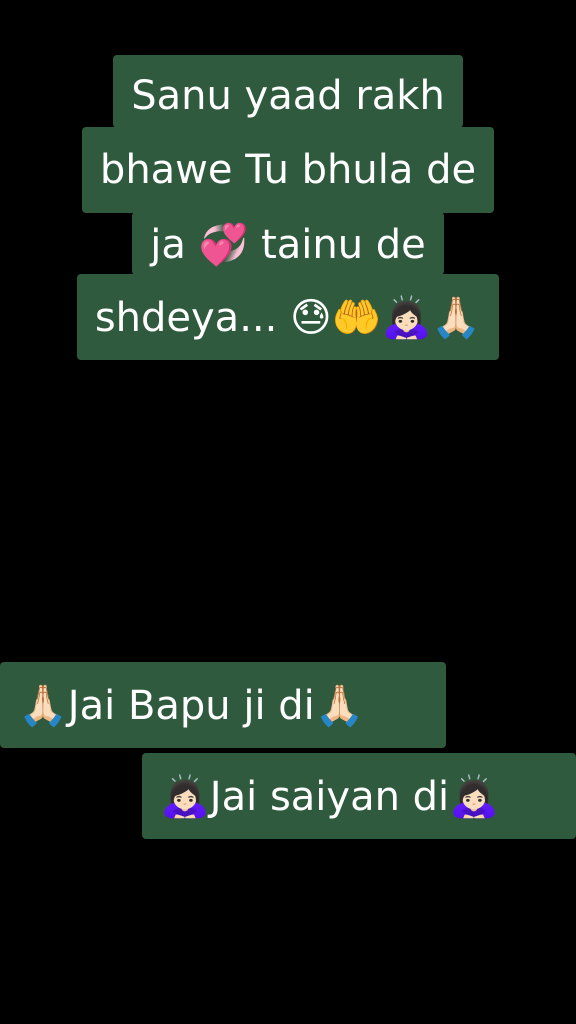 The width and height of the screenshot is (576, 1024). Describe the element at coordinates (288, 170) in the screenshot. I see `caption-line-2: bhawe Tu bhula de` at that location.